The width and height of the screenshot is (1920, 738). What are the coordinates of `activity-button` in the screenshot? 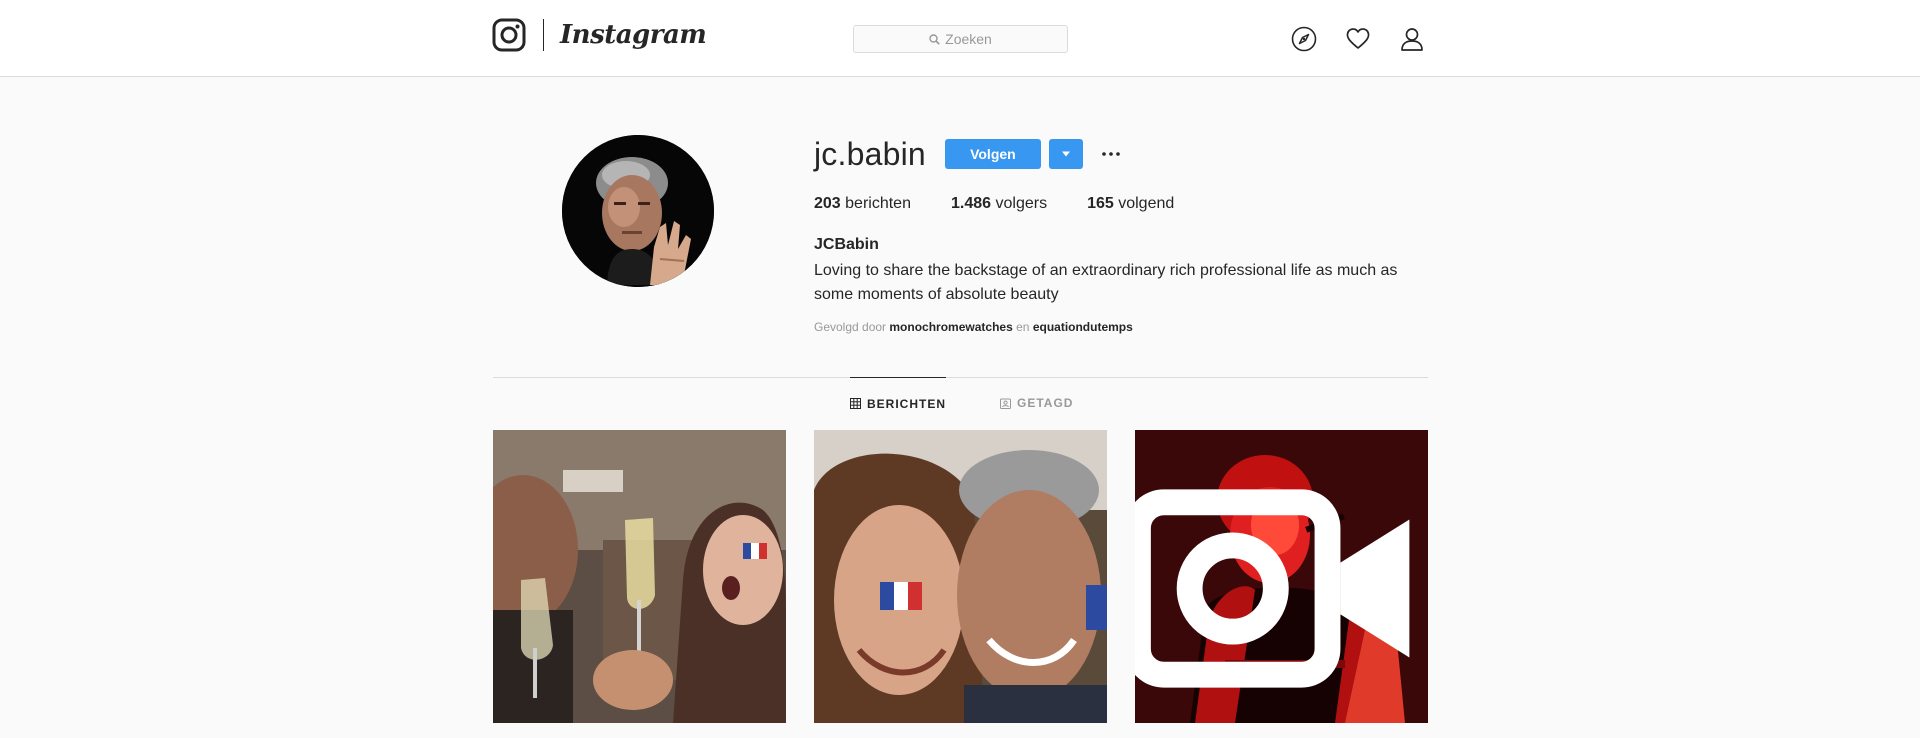 It's located at (1358, 39).